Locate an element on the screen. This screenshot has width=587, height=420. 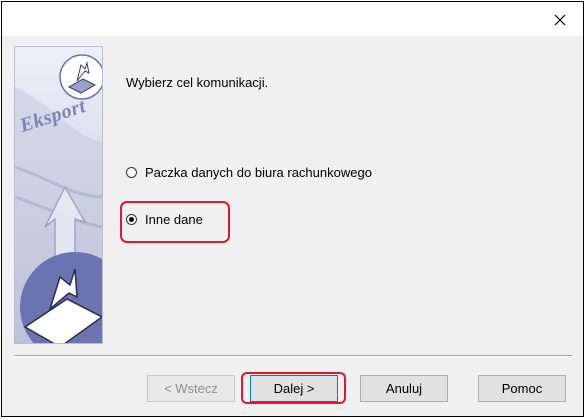
close-icon is located at coordinates (560, 20).